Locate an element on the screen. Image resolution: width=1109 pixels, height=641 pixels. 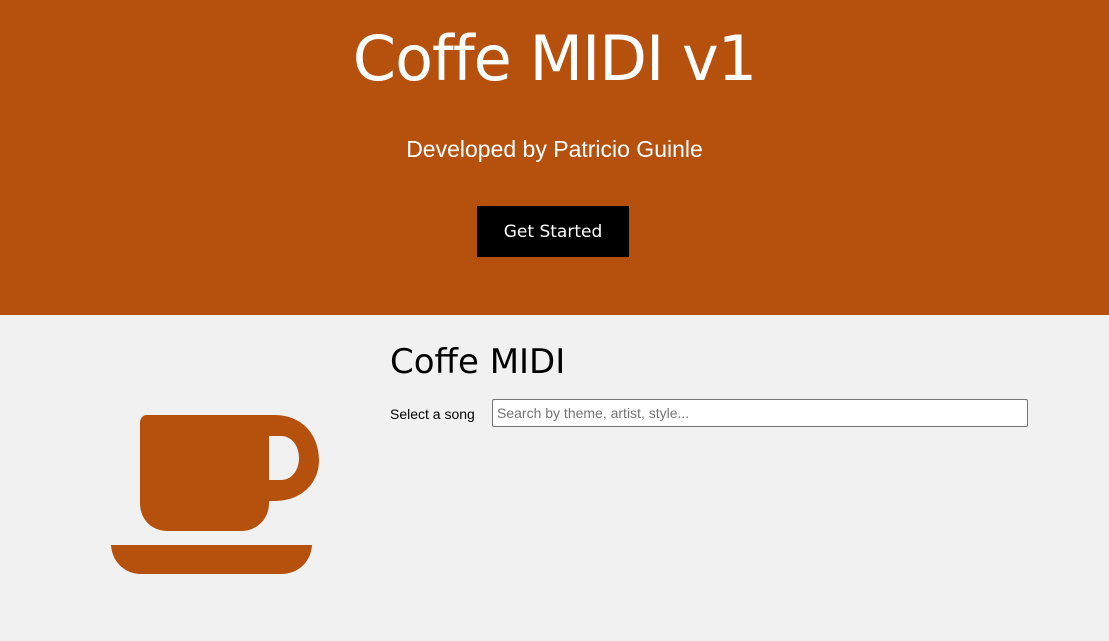
saucer is located at coordinates (211, 559).